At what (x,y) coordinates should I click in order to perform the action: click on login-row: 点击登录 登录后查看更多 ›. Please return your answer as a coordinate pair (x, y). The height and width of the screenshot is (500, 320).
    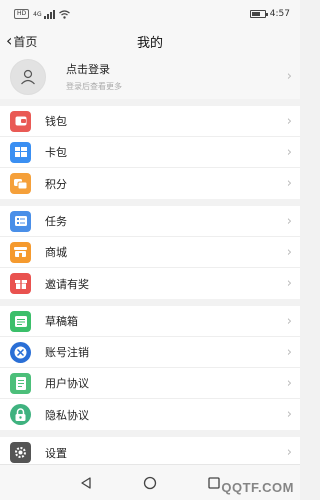
    Looking at the image, I should click on (150, 76).